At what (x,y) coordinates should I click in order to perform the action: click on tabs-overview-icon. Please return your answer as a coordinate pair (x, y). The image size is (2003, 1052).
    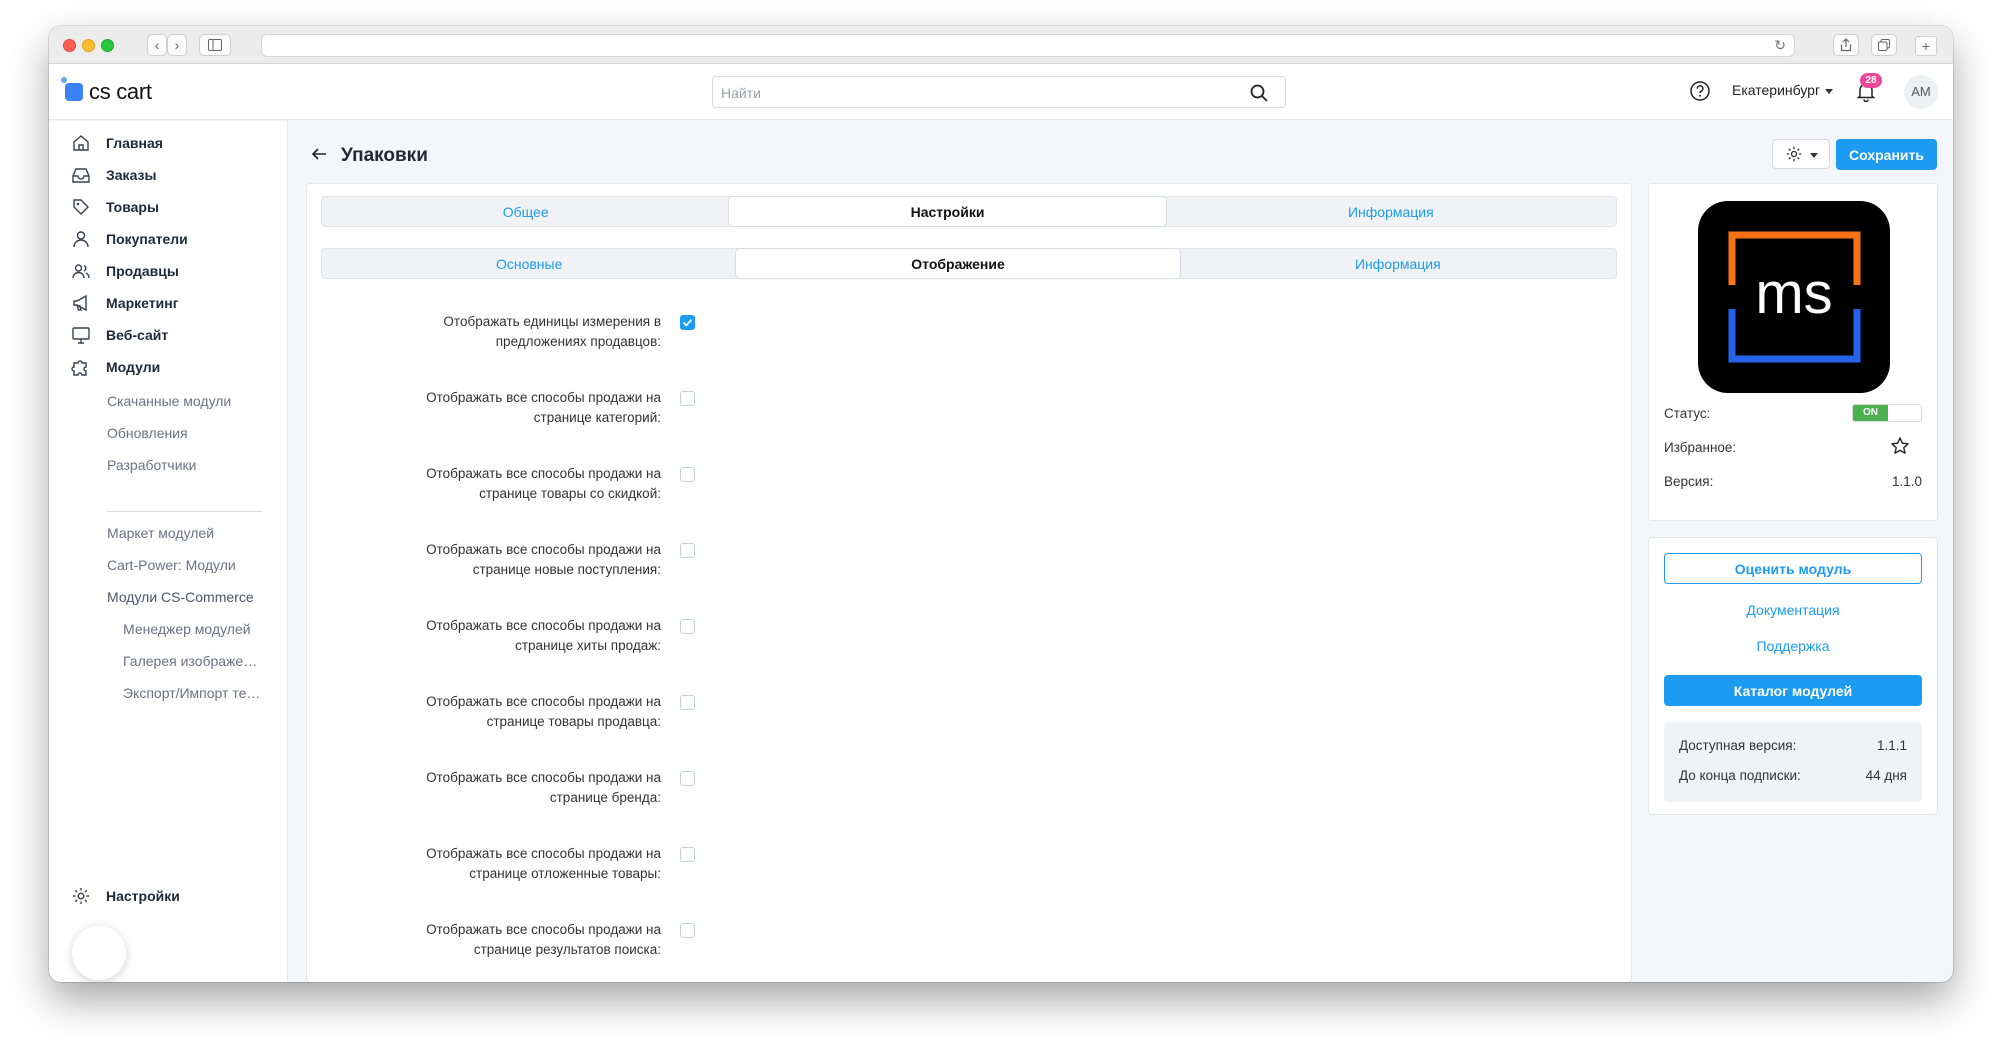
    Looking at the image, I should click on (1884, 45).